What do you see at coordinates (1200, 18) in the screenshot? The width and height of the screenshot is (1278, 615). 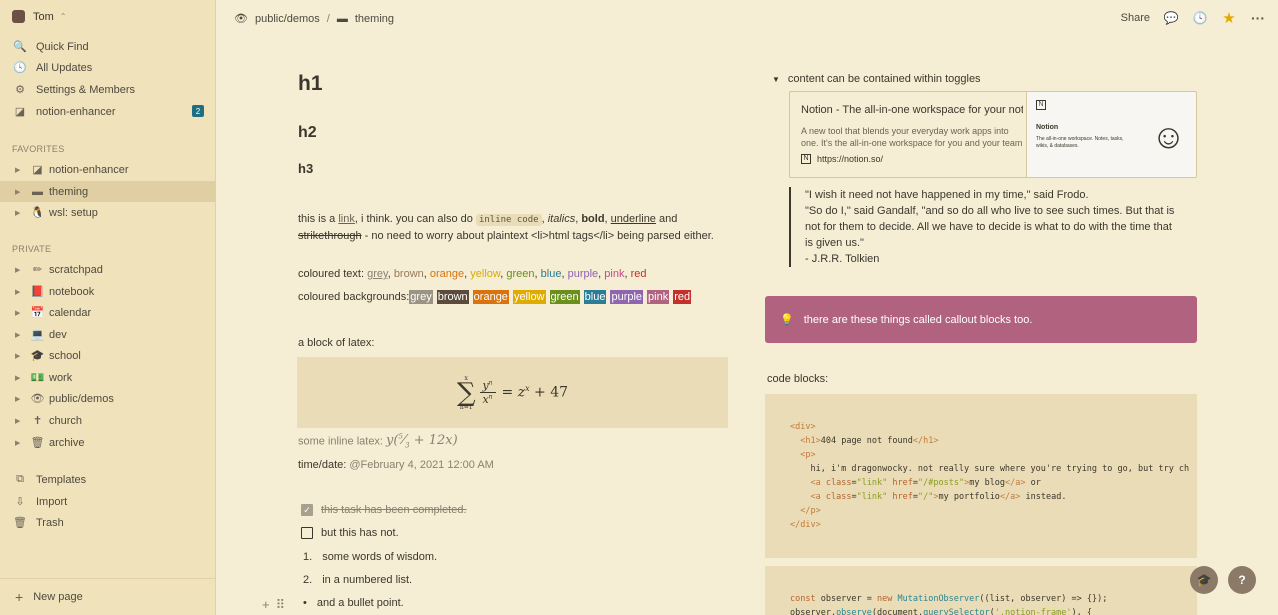 I see `history-icon: 🕓` at bounding box center [1200, 18].